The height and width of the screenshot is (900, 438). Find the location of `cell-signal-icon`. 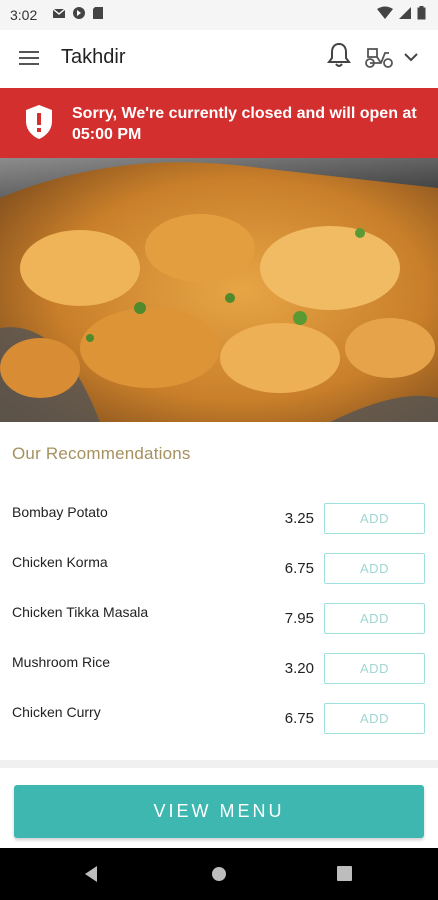

cell-signal-icon is located at coordinates (405, 13).